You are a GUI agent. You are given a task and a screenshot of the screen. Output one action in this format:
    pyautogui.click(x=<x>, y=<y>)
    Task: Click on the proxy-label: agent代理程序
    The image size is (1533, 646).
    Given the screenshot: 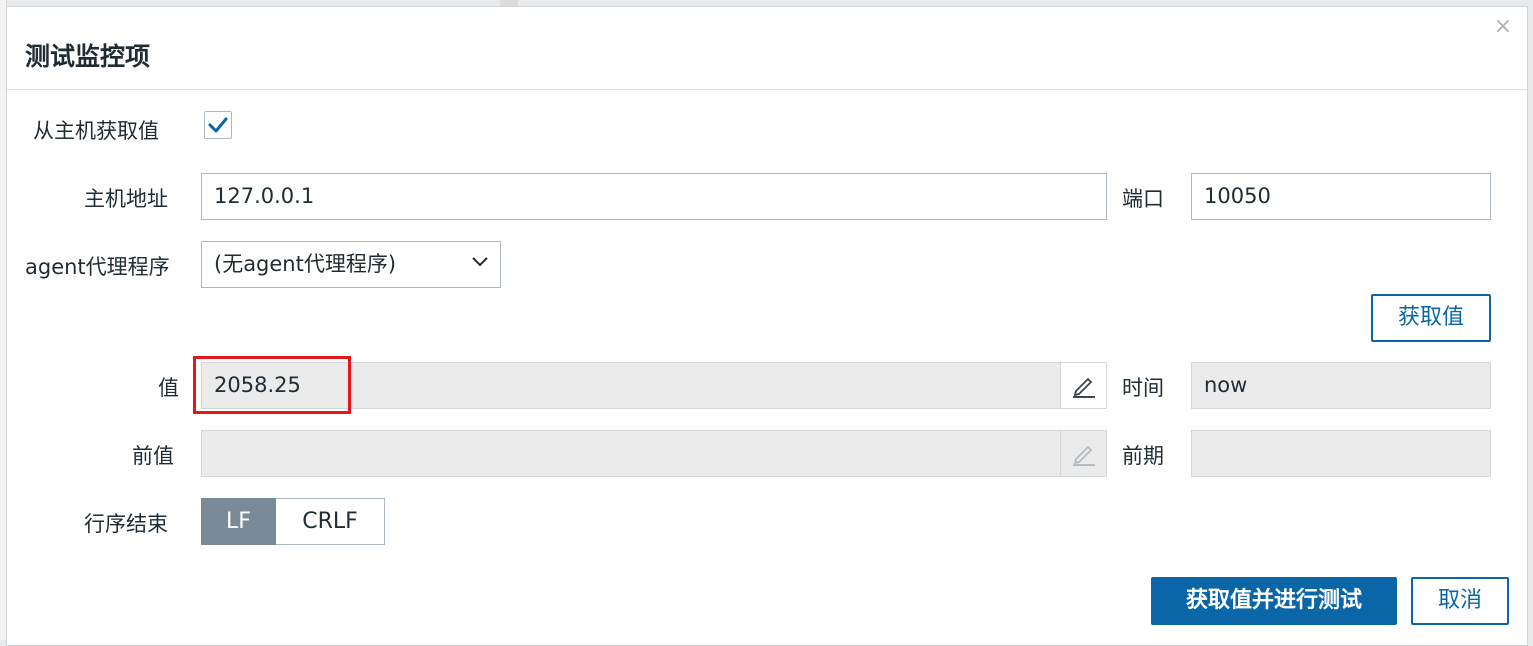 What is the action you would take?
    pyautogui.click(x=97, y=267)
    